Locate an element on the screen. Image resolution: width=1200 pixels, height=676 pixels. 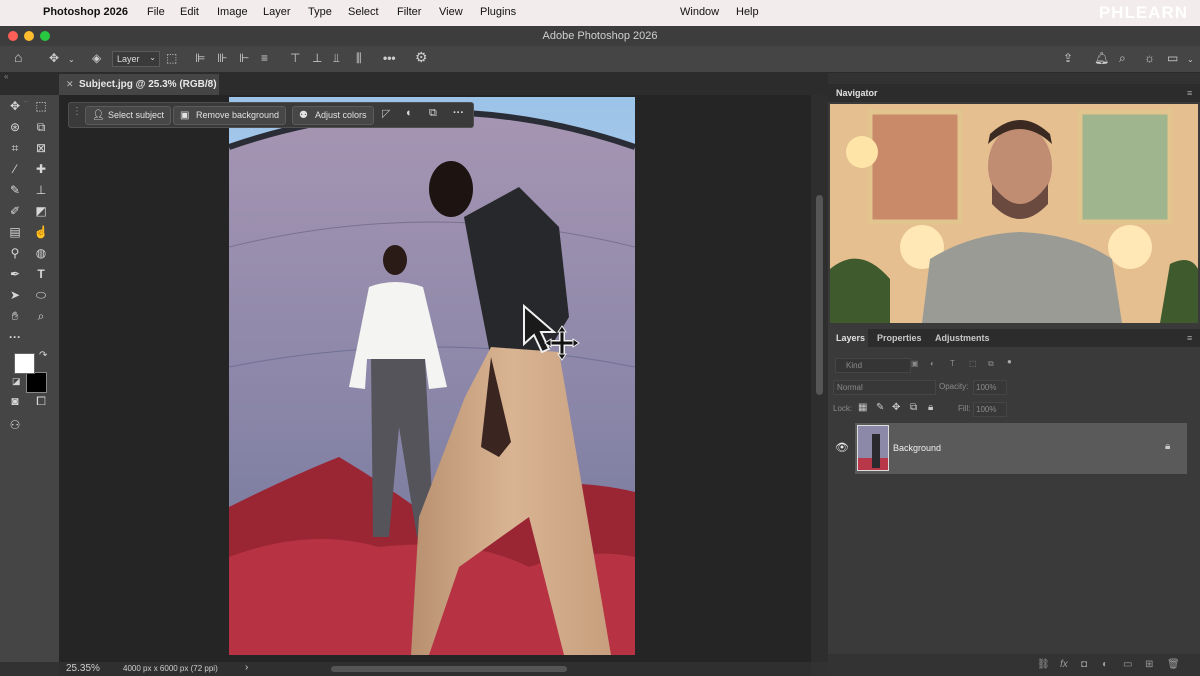
eyedropper-tool-icon: ⁄ is located at coordinates (15, 169).